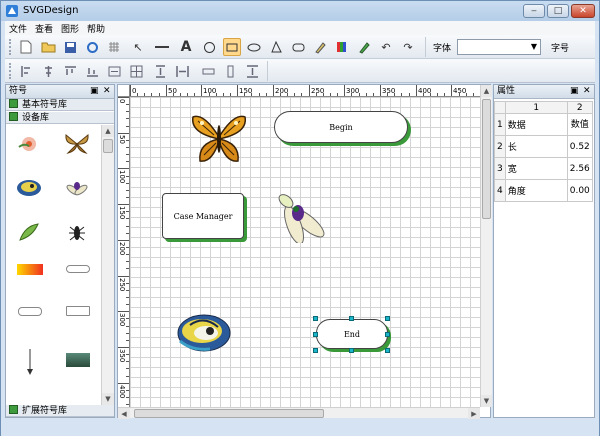  What do you see at coordinates (18, 28) in the screenshot?
I see `menu-file: 文件` at bounding box center [18, 28].